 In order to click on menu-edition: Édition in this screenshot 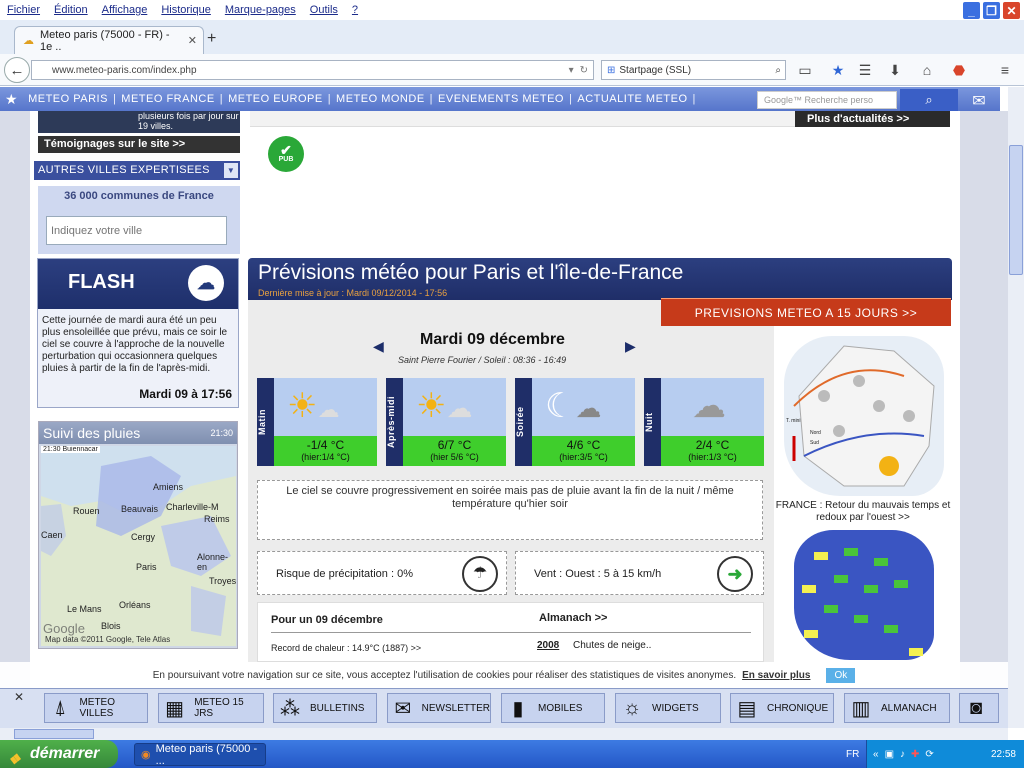, I will do `click(71, 10)`.